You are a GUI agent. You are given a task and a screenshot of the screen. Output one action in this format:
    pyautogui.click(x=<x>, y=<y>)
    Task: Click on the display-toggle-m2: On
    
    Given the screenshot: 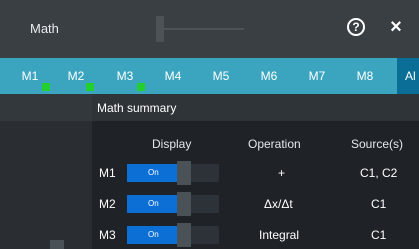 What is the action you would take?
    pyautogui.click(x=173, y=204)
    